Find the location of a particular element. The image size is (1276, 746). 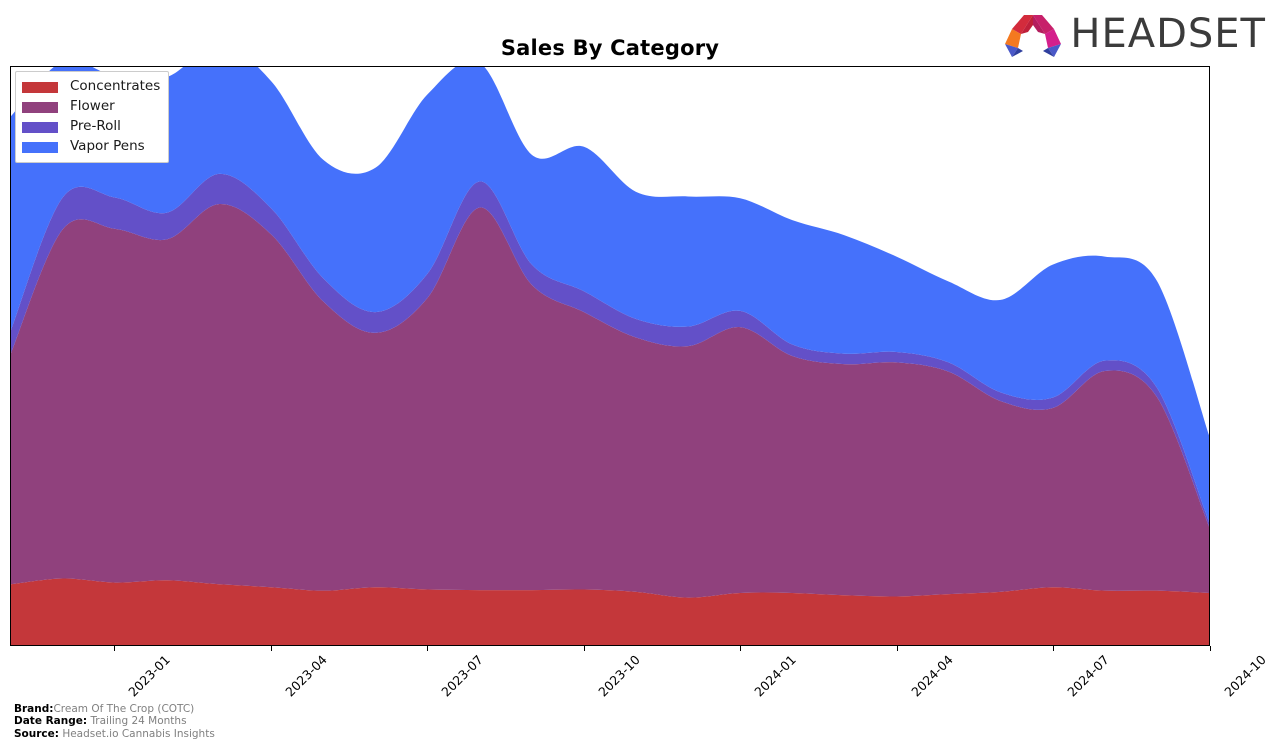

legend-item-pre-roll: Pre-Roll is located at coordinates (91, 127).